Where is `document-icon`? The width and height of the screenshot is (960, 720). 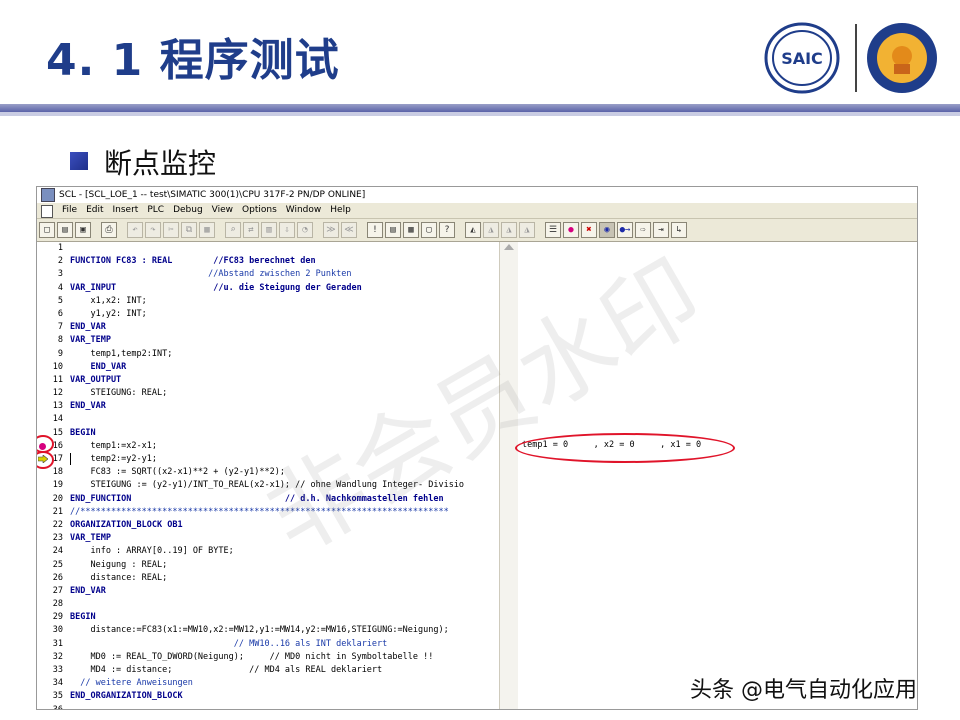
document-icon is located at coordinates (47, 211).